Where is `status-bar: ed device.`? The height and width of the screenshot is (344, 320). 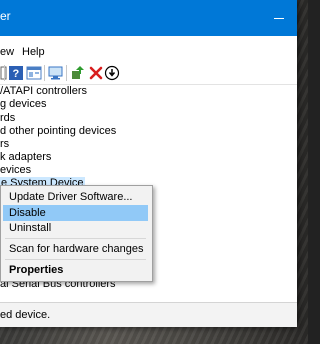 status-bar: ed device. is located at coordinates (148, 314).